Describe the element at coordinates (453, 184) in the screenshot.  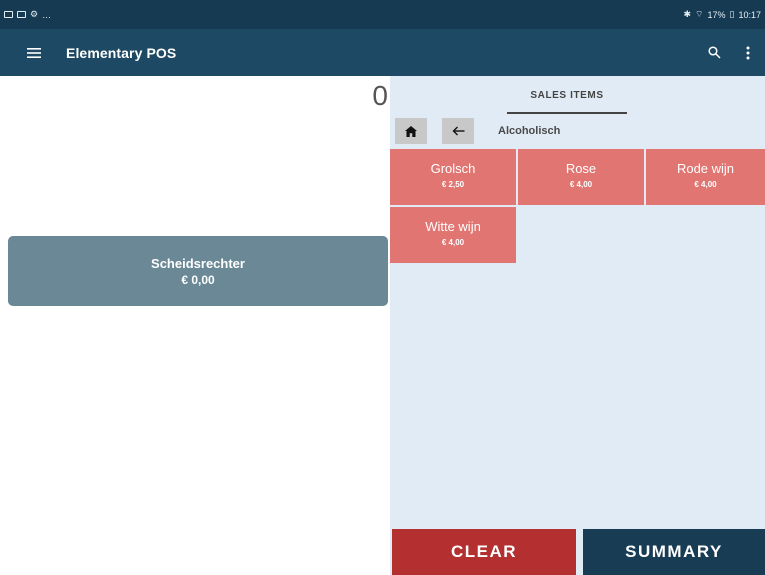
I see `product-price: € 2,50` at that location.